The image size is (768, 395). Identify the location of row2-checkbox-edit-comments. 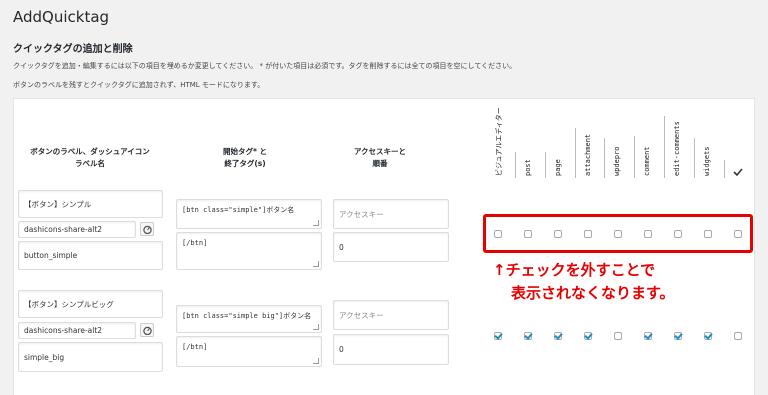
(678, 336).